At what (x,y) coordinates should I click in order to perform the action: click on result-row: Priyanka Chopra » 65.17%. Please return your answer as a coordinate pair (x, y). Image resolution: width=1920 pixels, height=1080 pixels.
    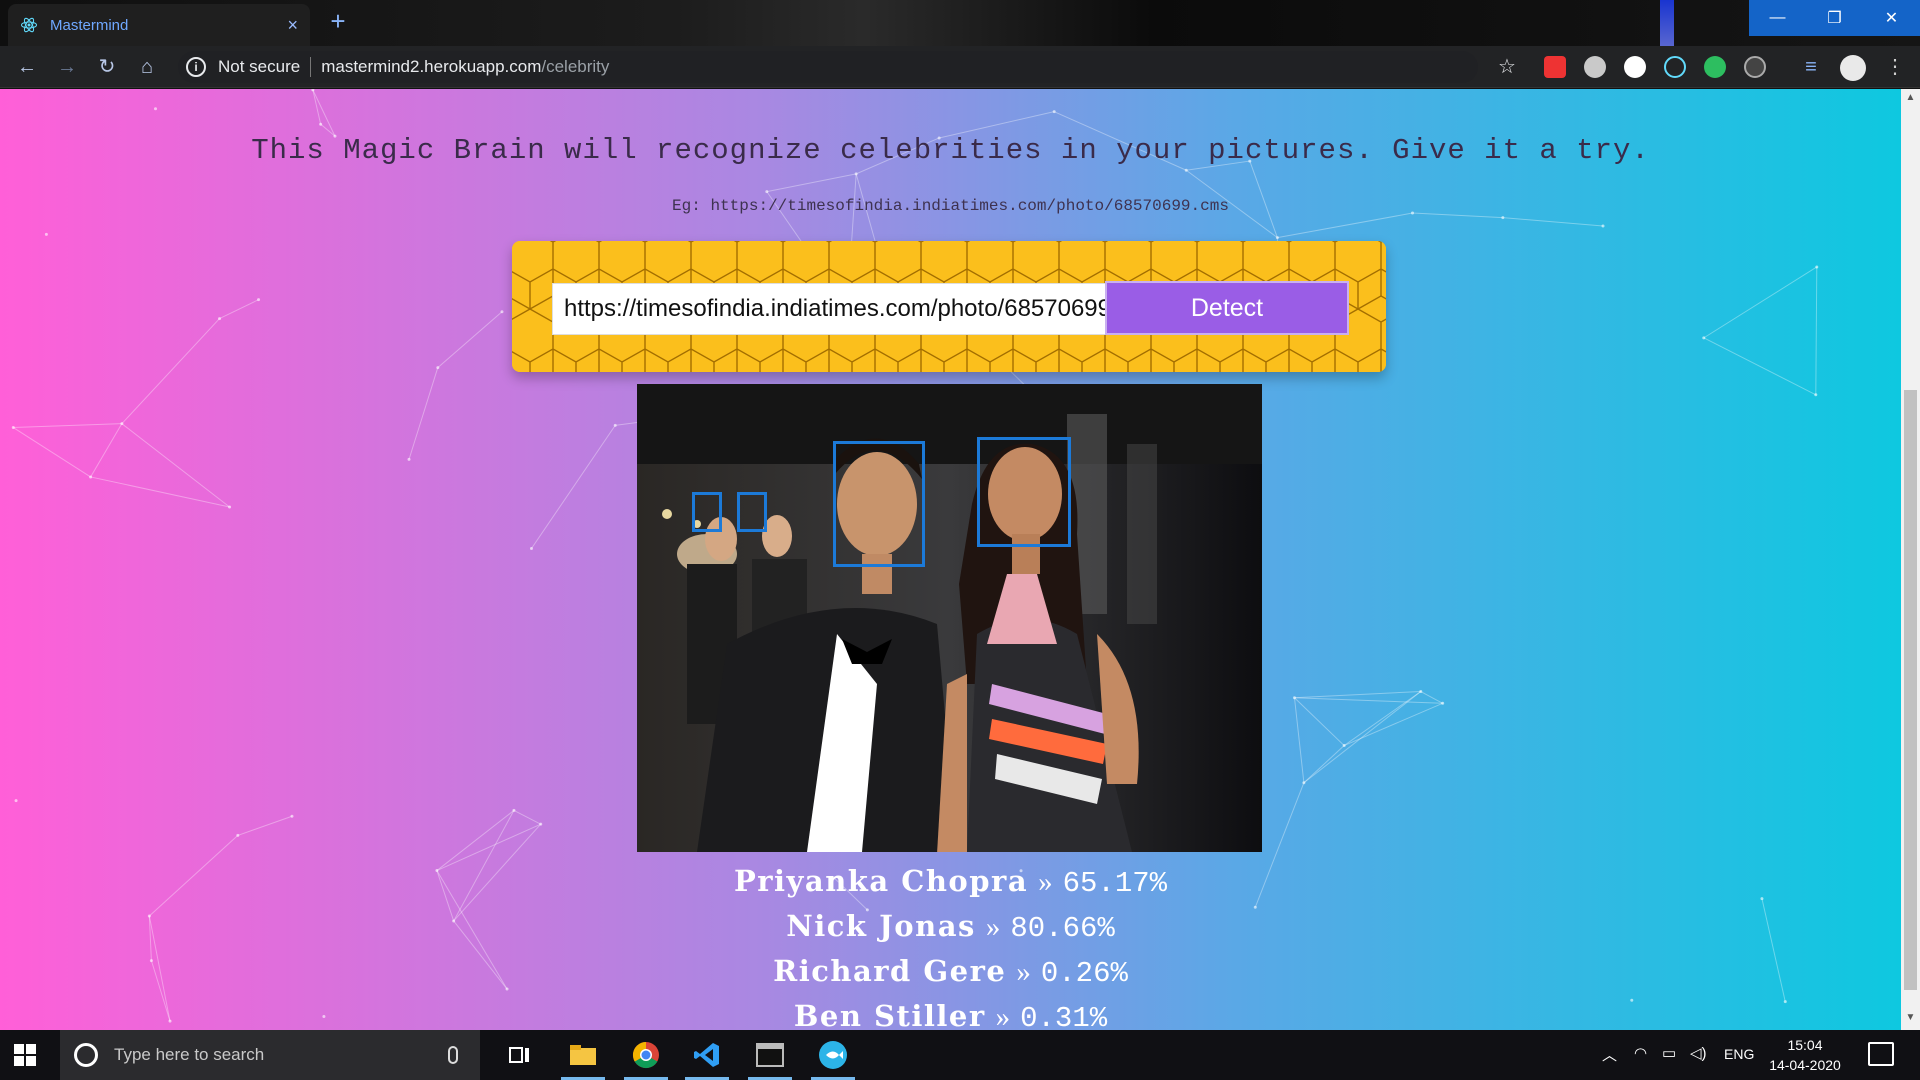
    Looking at the image, I should click on (950, 881).